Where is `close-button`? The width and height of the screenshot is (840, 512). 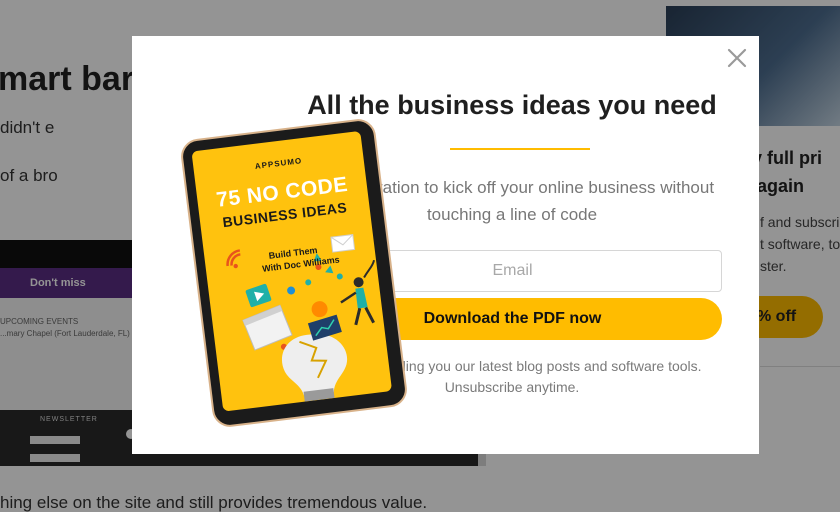
close-button is located at coordinates (737, 58).